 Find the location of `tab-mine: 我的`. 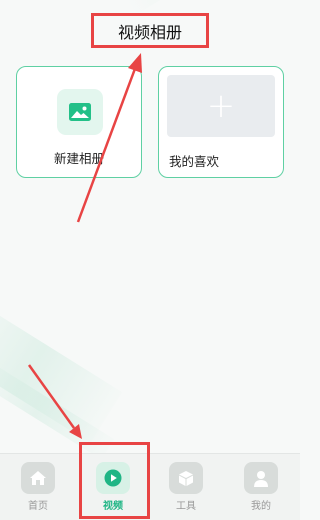

tab-mine: 我的 is located at coordinates (261, 487).